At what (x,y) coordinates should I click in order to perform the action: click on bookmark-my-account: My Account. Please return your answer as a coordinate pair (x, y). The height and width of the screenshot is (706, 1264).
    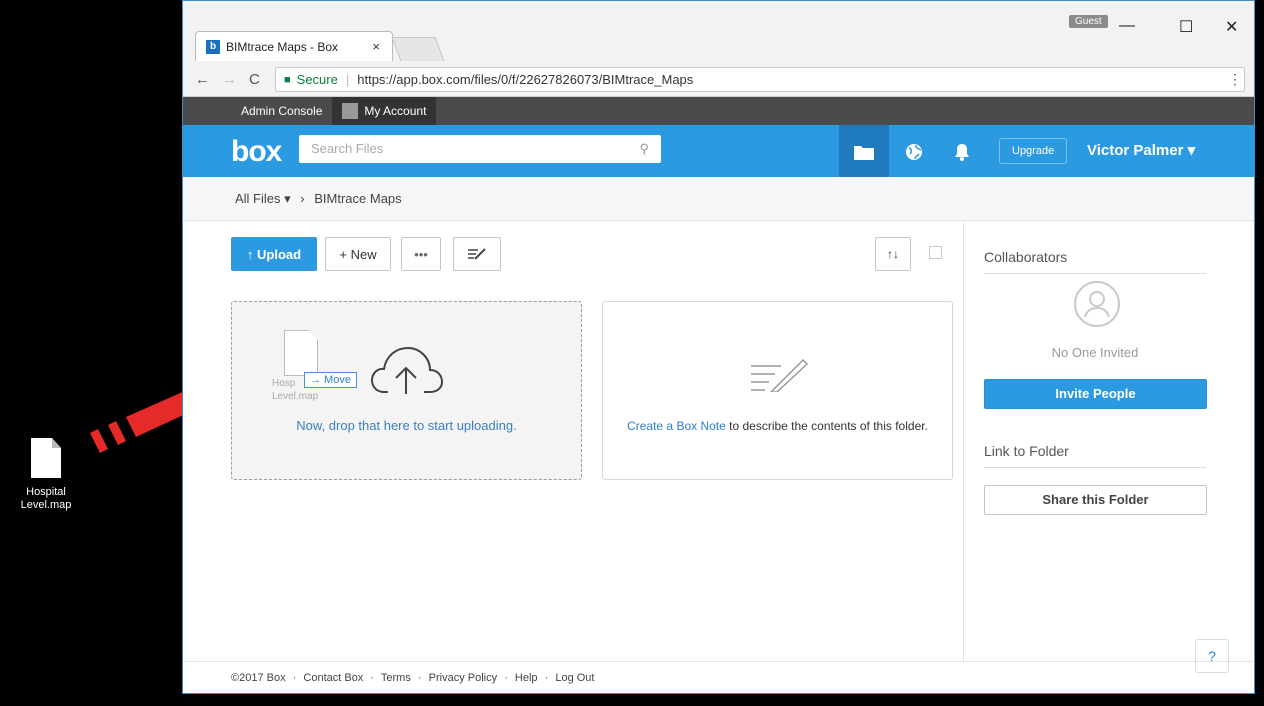
    Looking at the image, I should click on (384, 111).